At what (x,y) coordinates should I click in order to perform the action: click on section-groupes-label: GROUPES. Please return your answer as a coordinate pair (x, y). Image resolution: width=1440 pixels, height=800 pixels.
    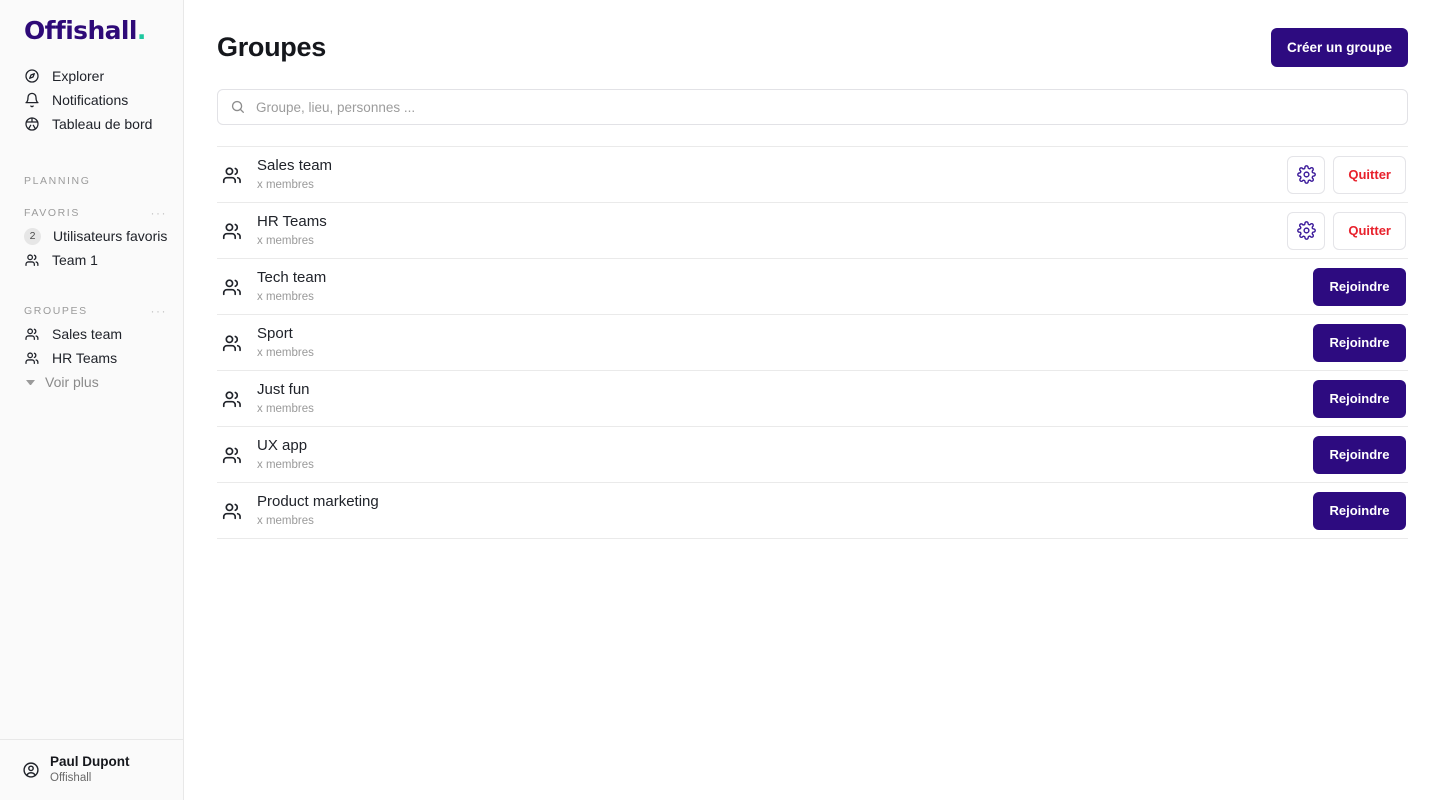
    Looking at the image, I should click on (56, 311).